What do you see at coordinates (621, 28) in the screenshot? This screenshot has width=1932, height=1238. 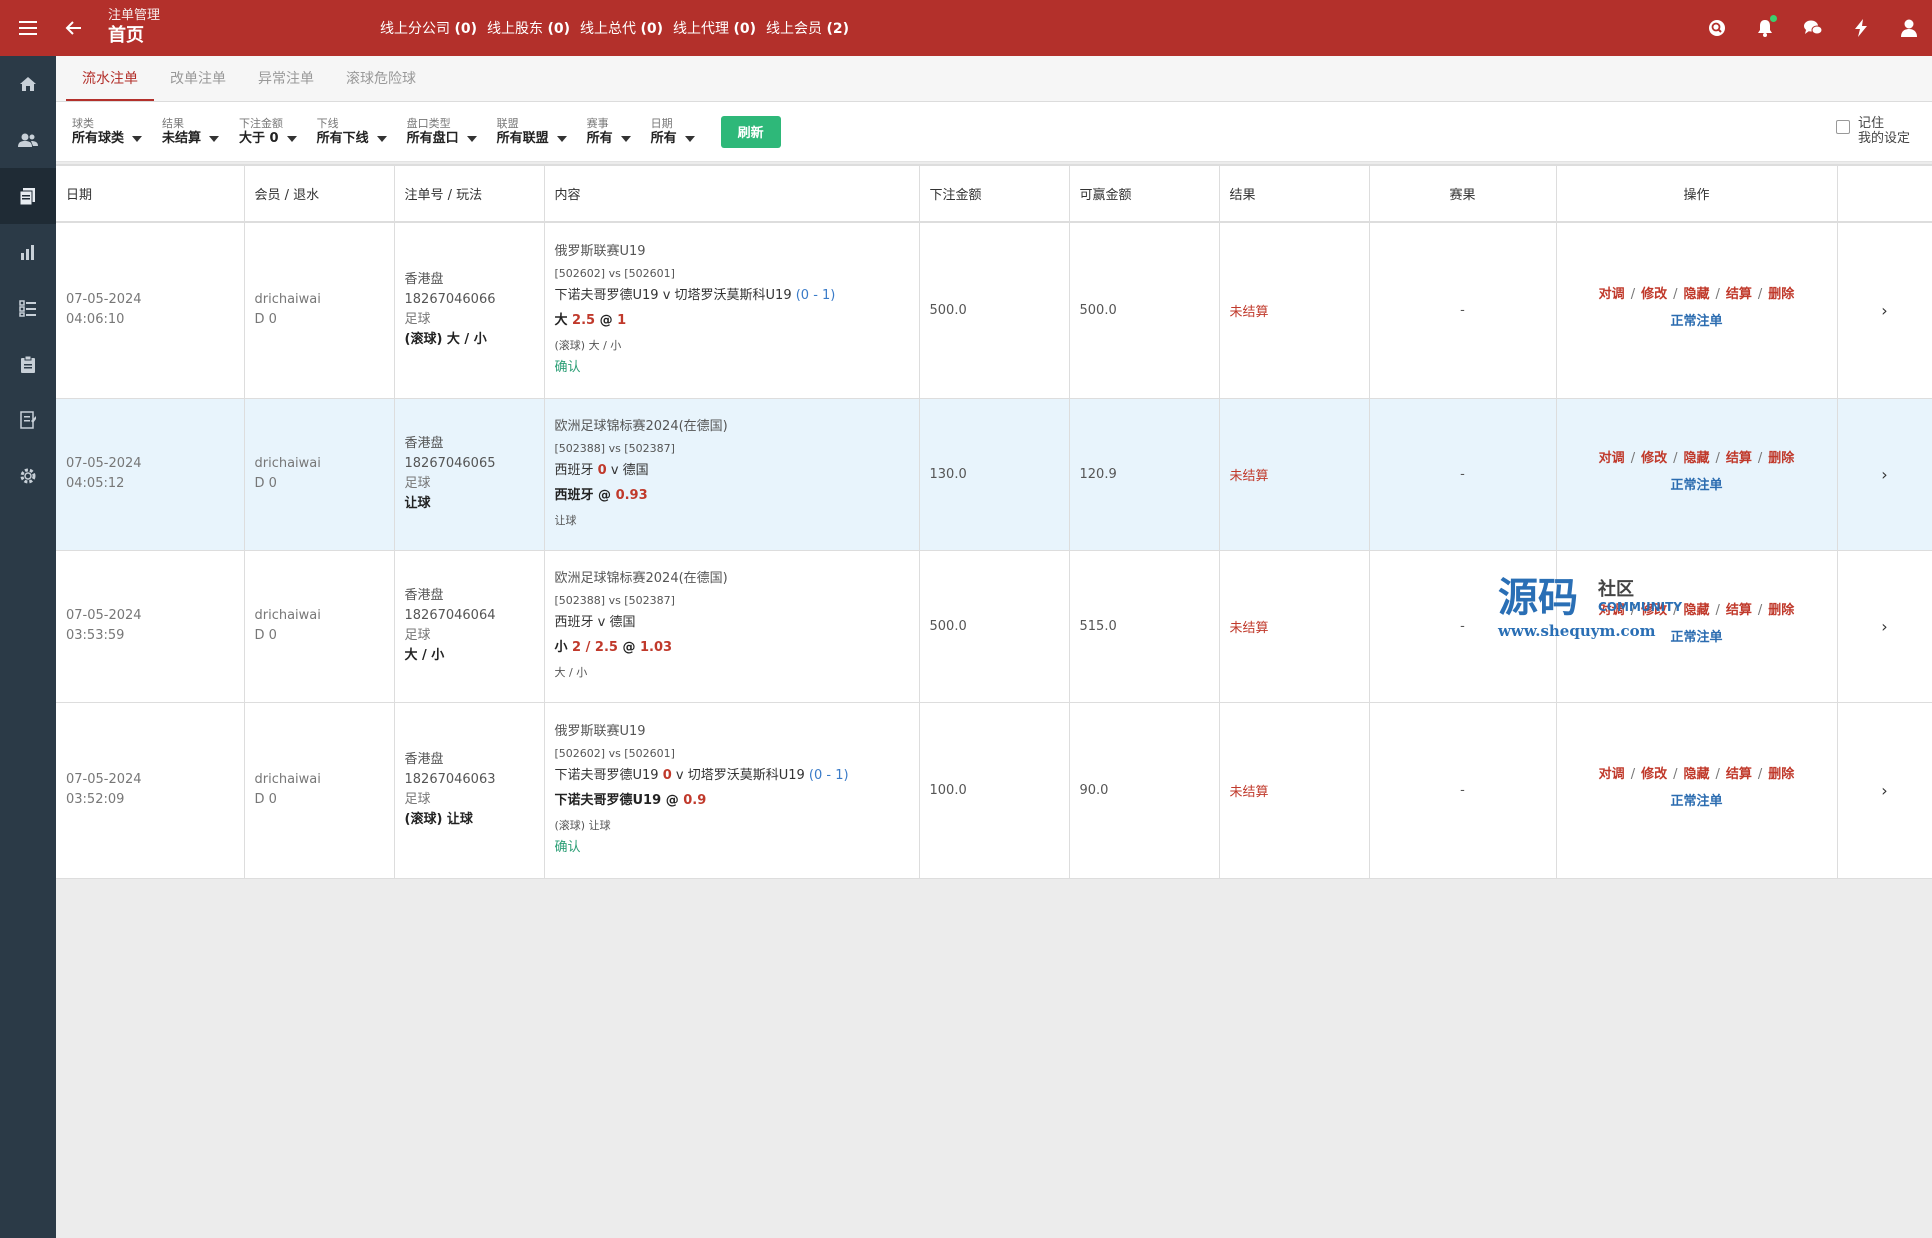 I see `online-general-agent: 线上总代 (0)` at bounding box center [621, 28].